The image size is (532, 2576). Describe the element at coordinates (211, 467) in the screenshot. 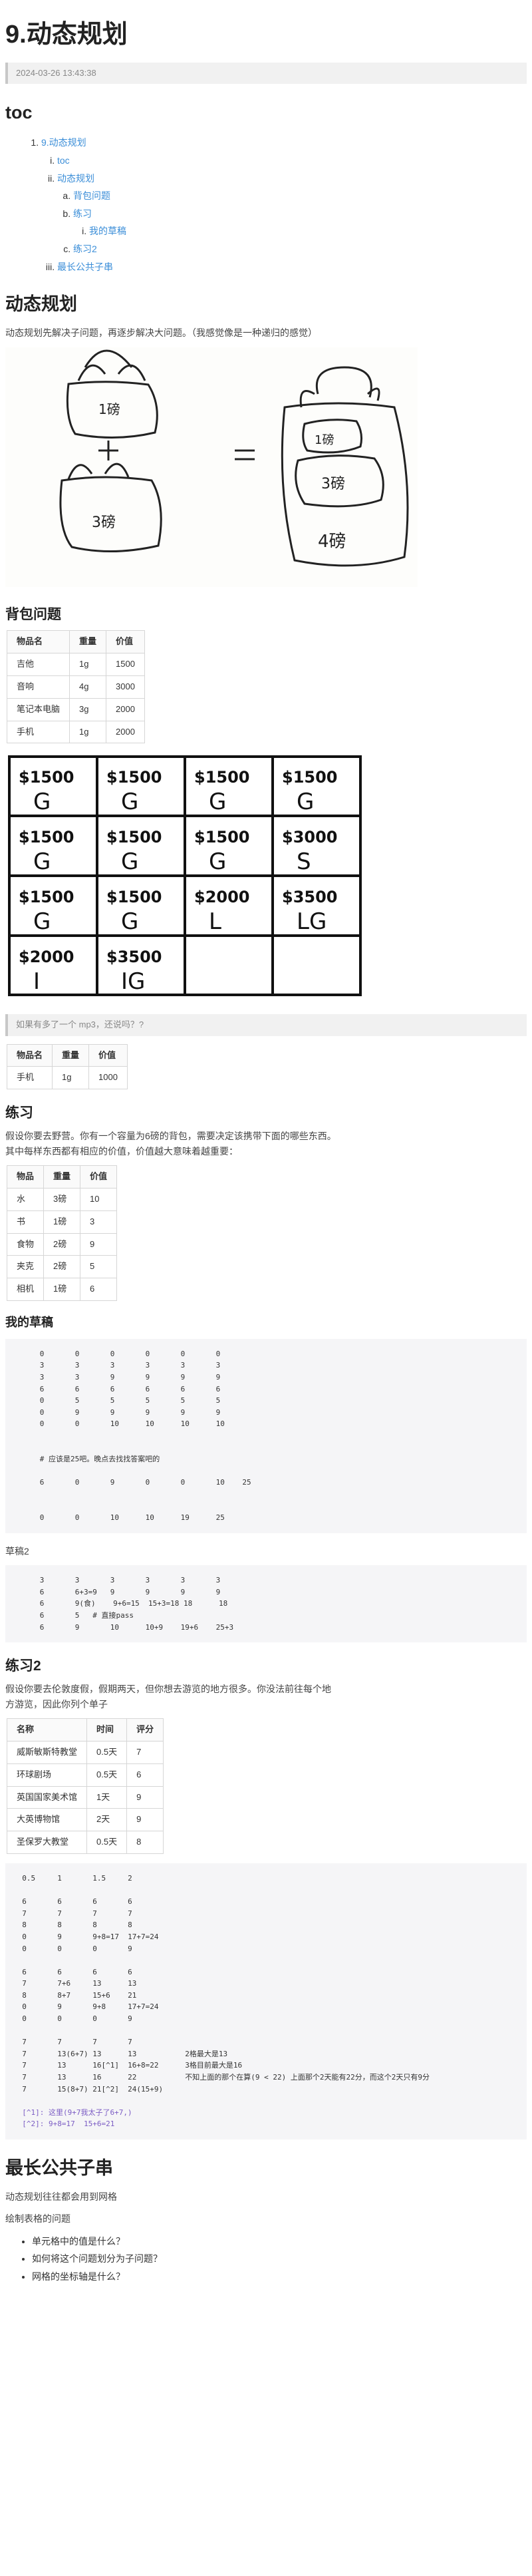

I see `bags-sketch: 1磅 3磅 1磅 3磅 4磅 +=` at that location.